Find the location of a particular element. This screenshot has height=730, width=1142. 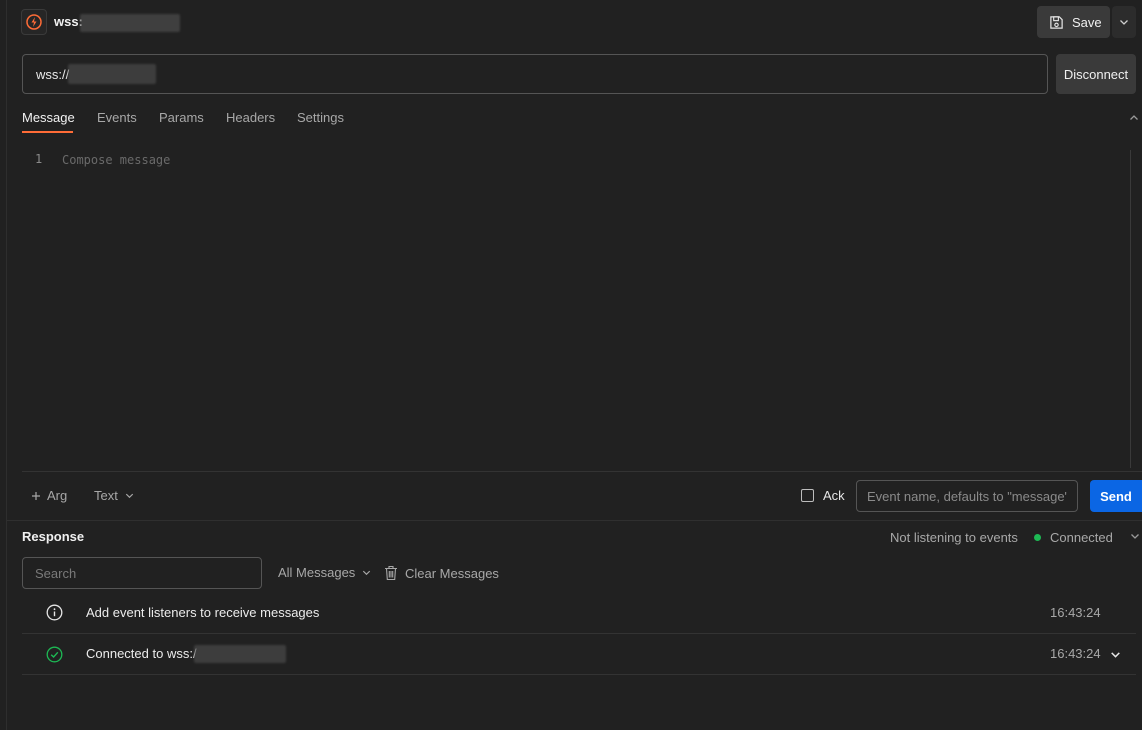

add-arg-label: Arg is located at coordinates (57, 495).